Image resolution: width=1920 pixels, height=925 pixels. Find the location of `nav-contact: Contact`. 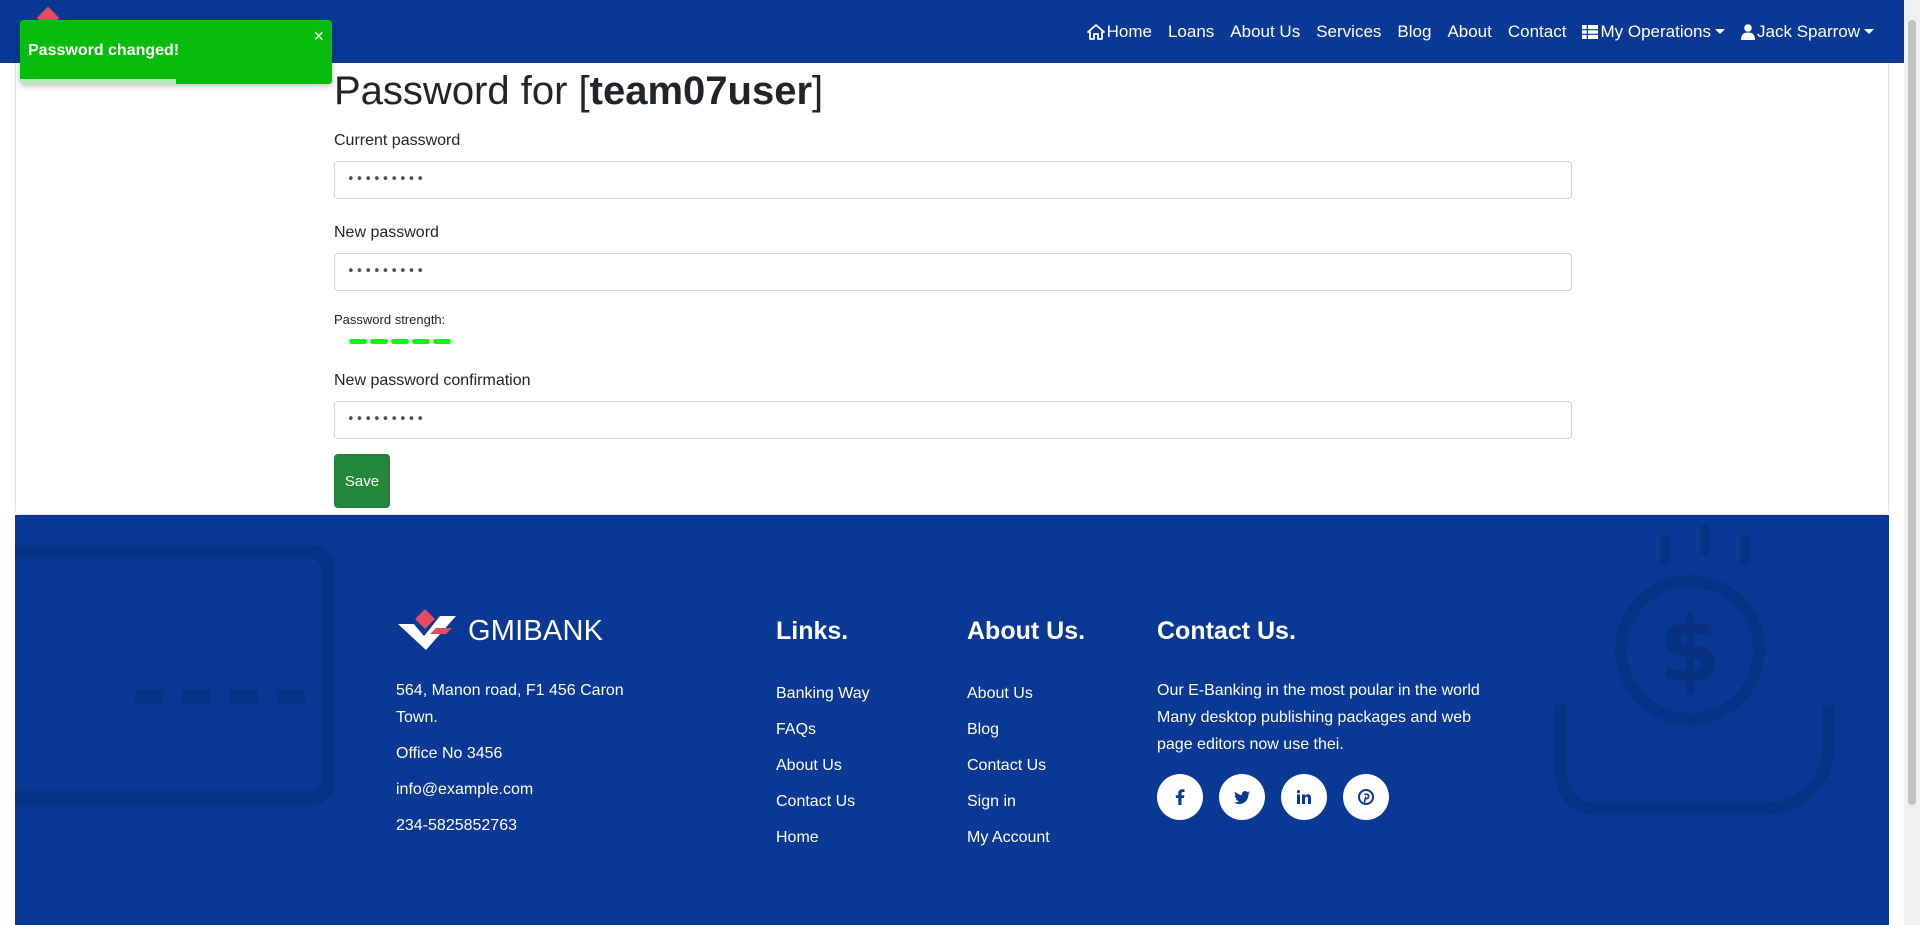

nav-contact: Contact is located at coordinates (1537, 32).